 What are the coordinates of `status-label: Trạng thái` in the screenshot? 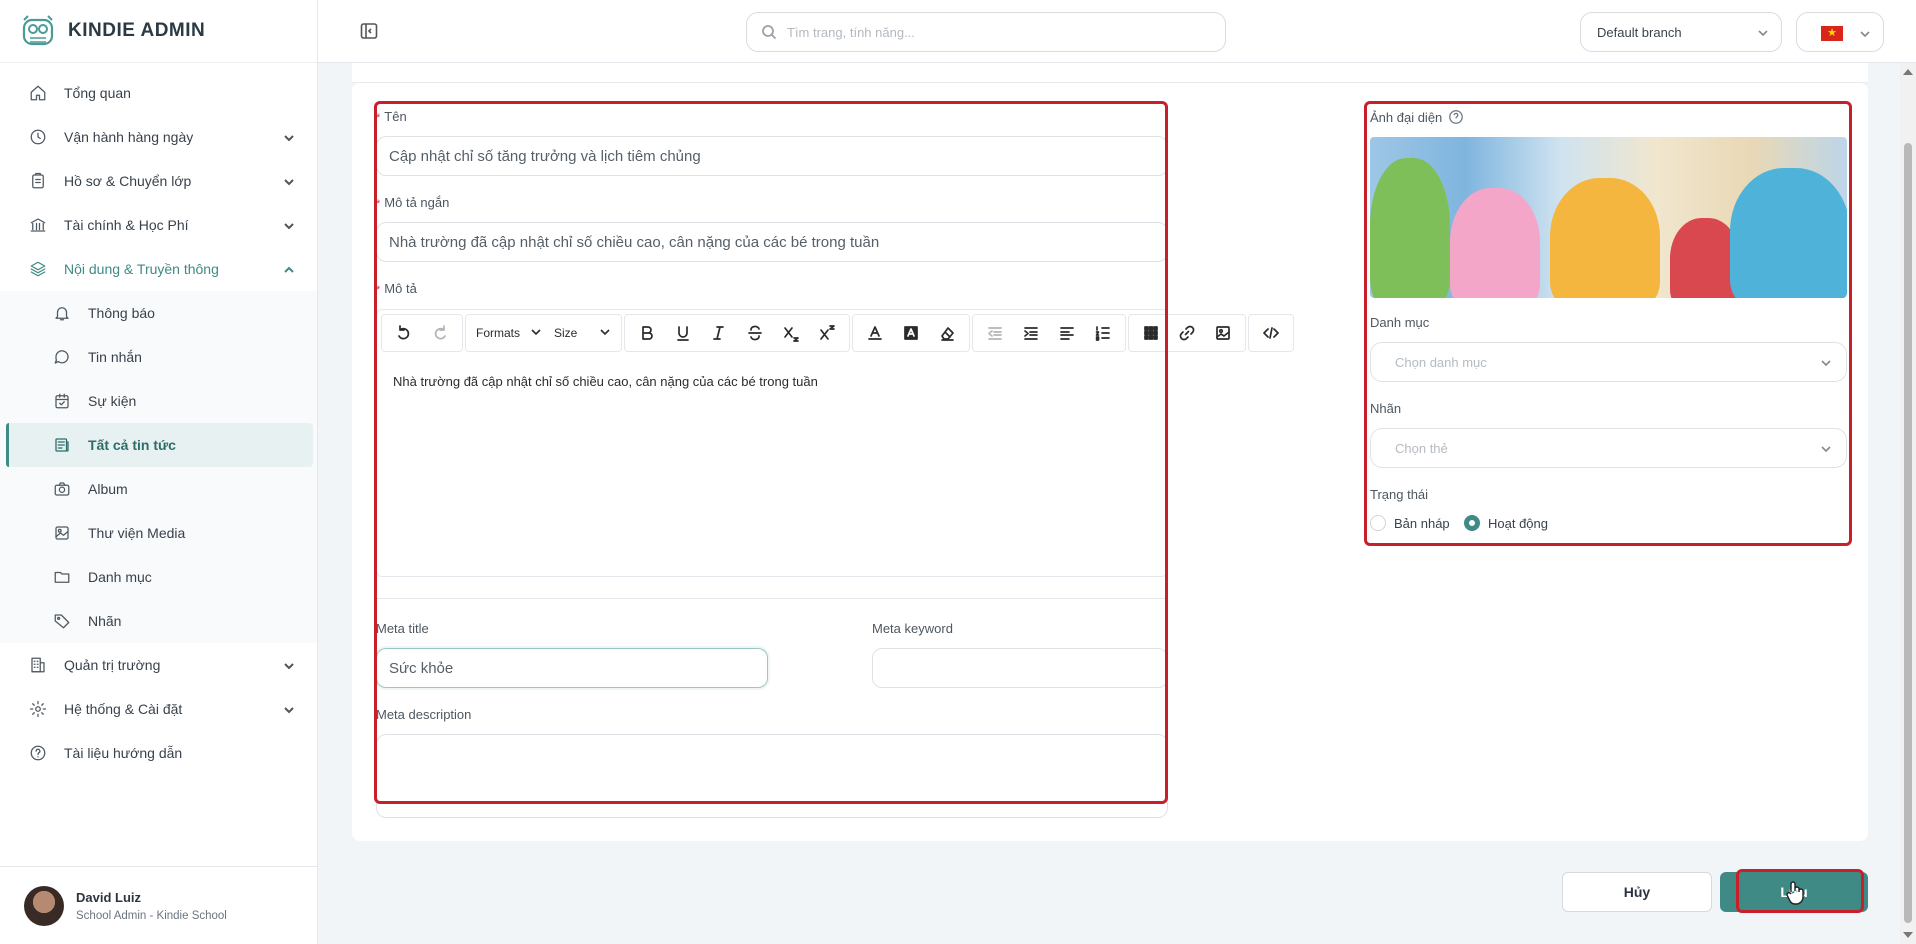 It's located at (1399, 494).